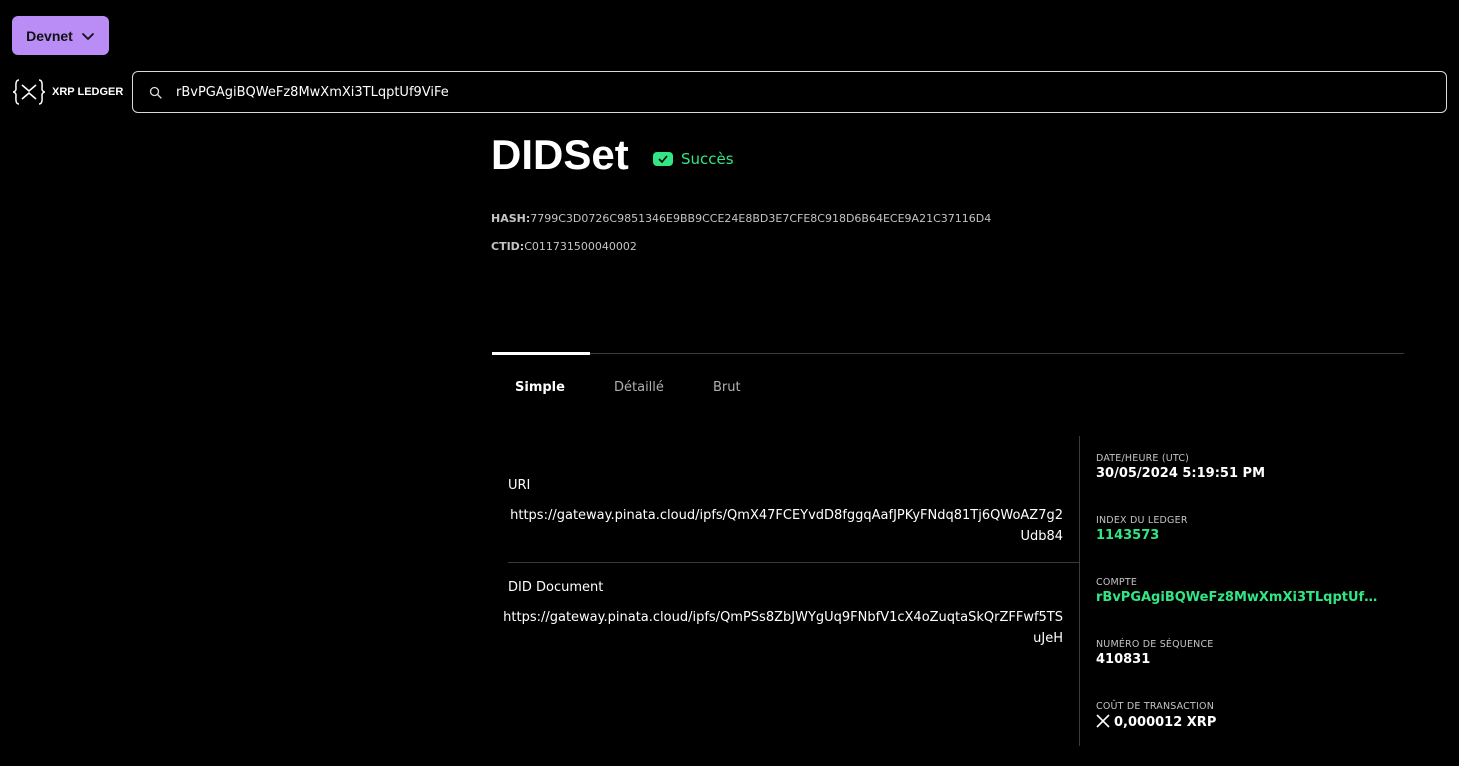 This screenshot has width=1459, height=766. Describe the element at coordinates (1165, 722) in the screenshot. I see `fee-value: 0,000012 XRP` at that location.